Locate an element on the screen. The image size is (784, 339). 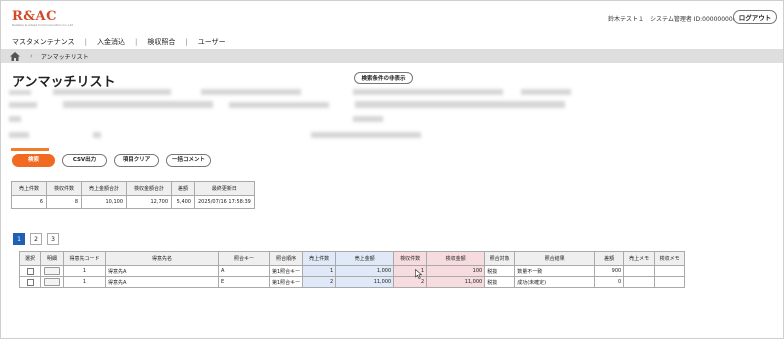
col-header-difference: 差額 is located at coordinates (609, 258).